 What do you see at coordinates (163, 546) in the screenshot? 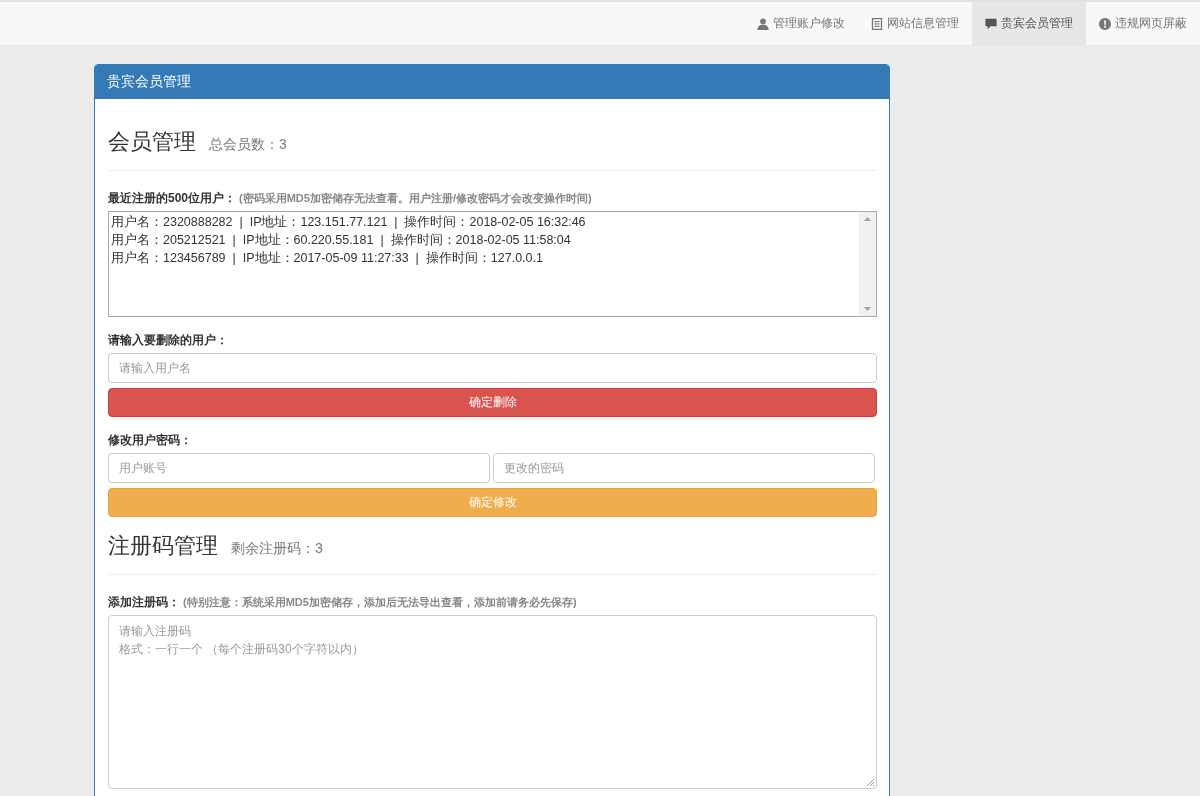
I see `section-heading: 注册码管理` at bounding box center [163, 546].